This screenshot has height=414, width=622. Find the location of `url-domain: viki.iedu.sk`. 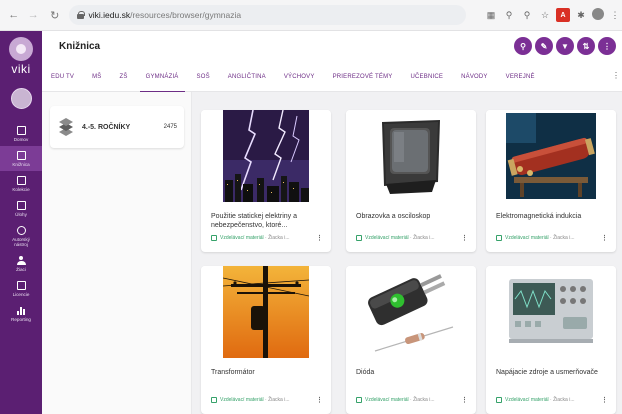

url-domain: viki.iedu.sk is located at coordinates (109, 15).